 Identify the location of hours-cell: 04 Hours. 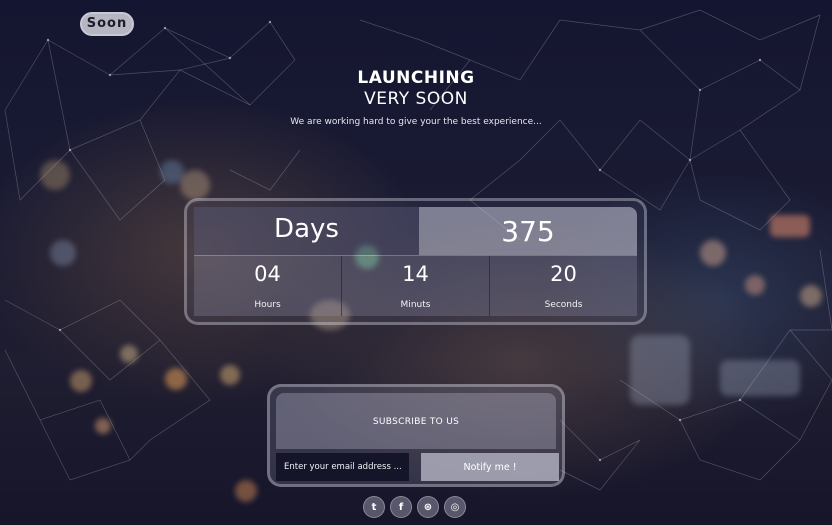
(268, 286).